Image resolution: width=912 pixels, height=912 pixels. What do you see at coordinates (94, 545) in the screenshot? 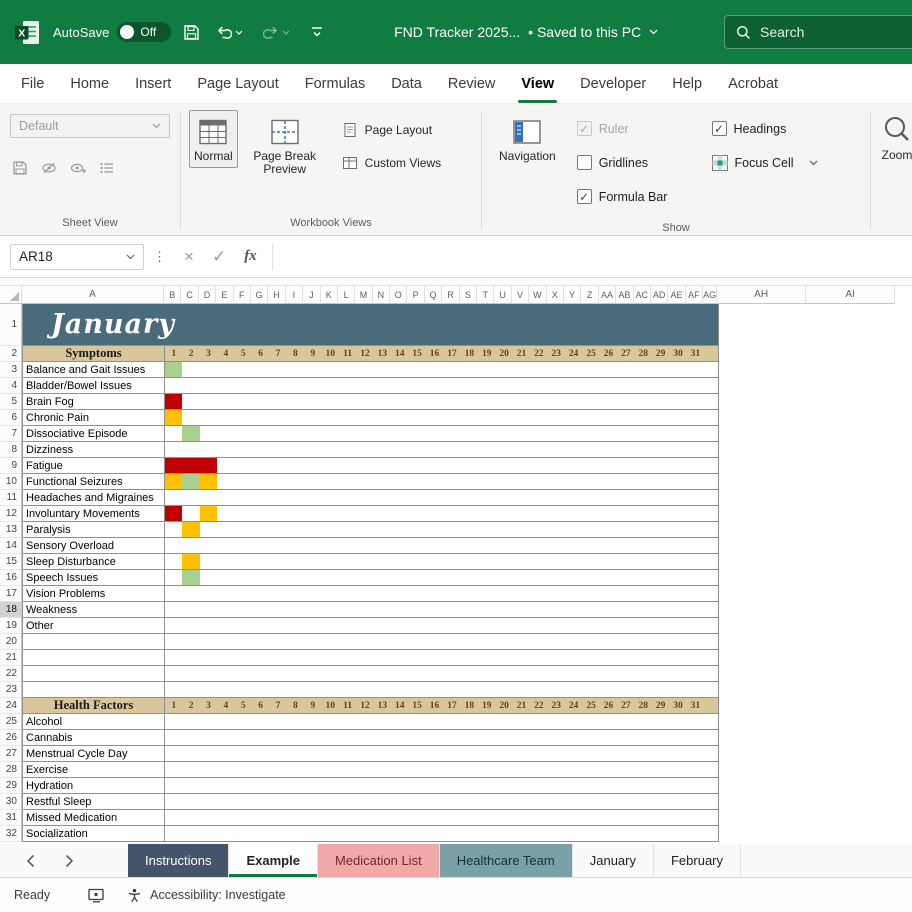
I see `label-cell: Sensory Overload` at bounding box center [94, 545].